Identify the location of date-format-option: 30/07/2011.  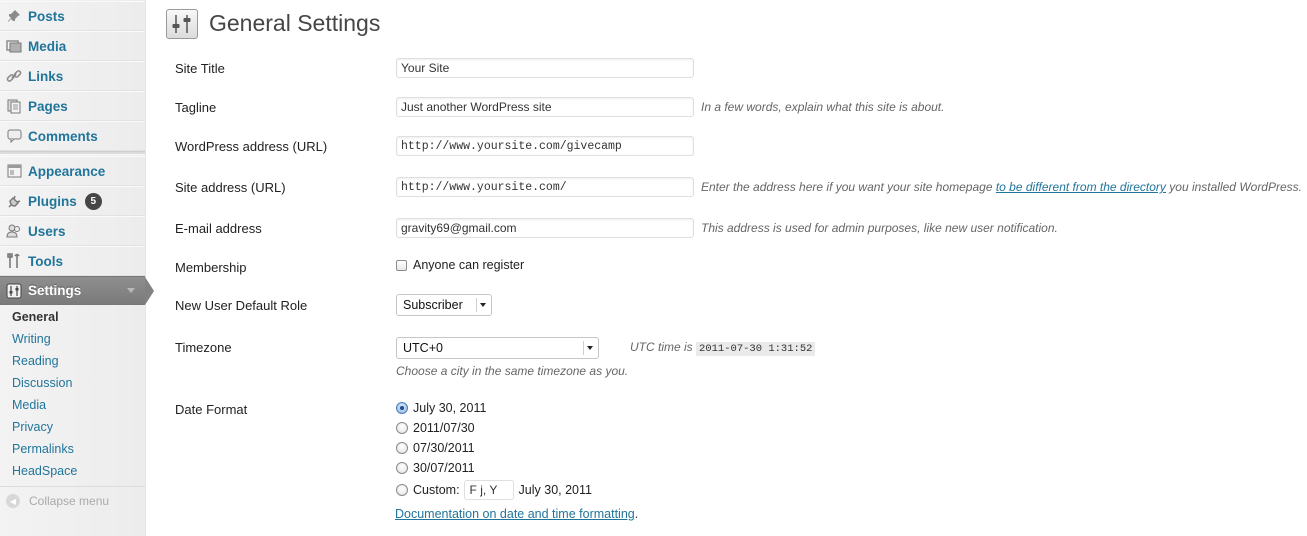
(435, 468).